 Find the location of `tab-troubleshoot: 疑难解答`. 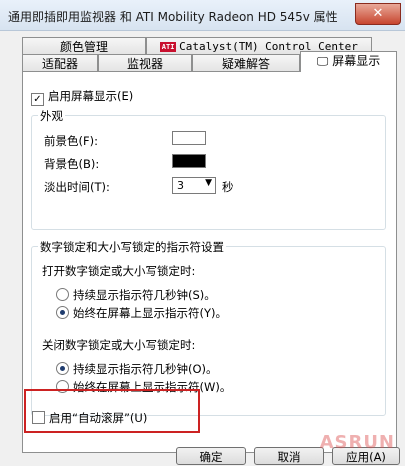

tab-troubleshoot: 疑难解答 is located at coordinates (246, 63).